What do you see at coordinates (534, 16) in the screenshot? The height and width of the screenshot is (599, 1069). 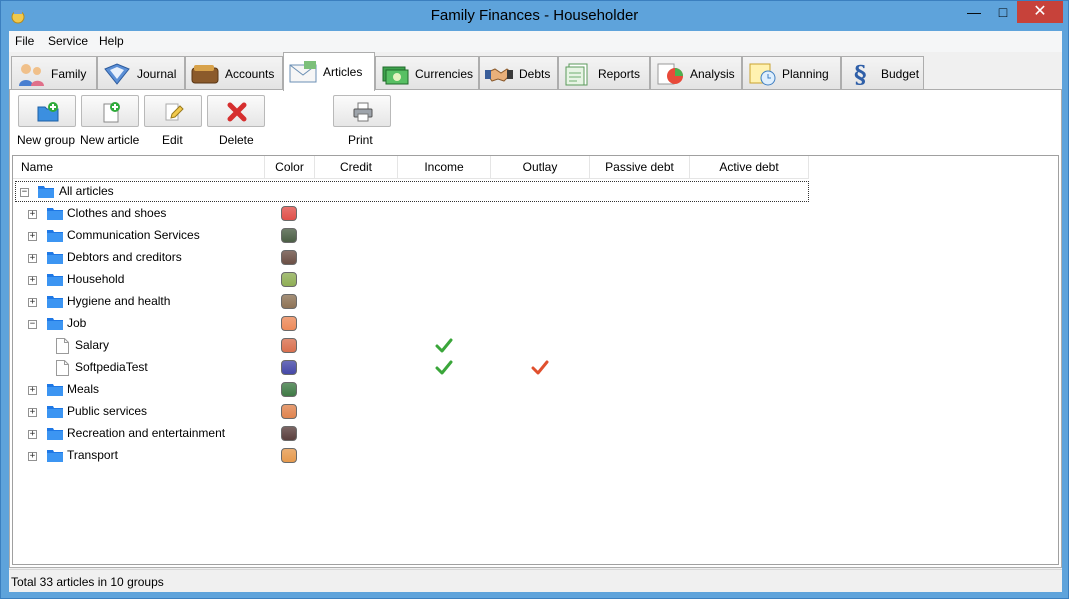 I see `title-bar: Family Finances - Householder — □ ✕` at bounding box center [534, 16].